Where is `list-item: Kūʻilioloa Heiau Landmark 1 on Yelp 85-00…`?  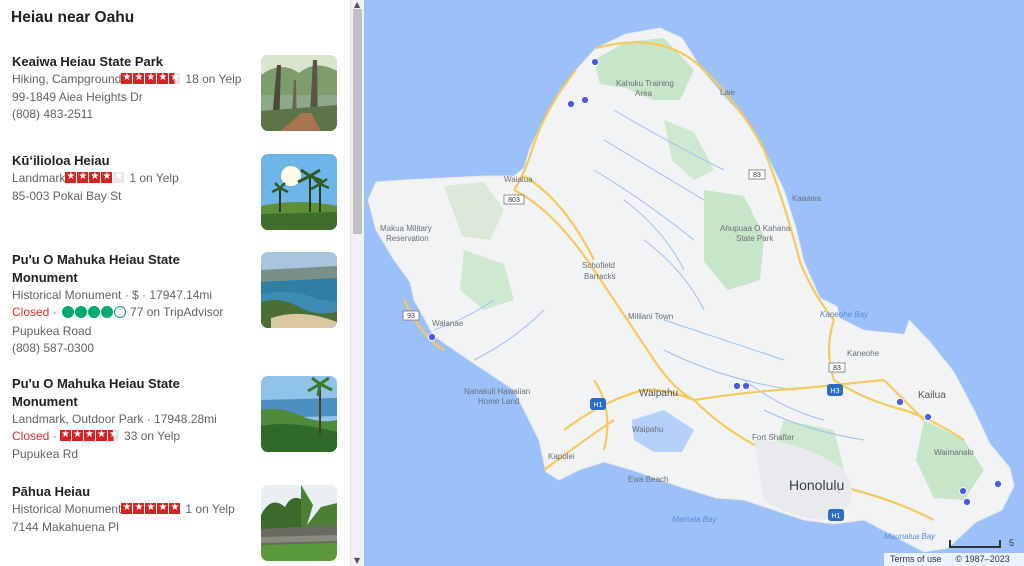
list-item: Kūʻilioloa Heiau Landmark 1 on Yelp 85-00… is located at coordinates (175, 197).